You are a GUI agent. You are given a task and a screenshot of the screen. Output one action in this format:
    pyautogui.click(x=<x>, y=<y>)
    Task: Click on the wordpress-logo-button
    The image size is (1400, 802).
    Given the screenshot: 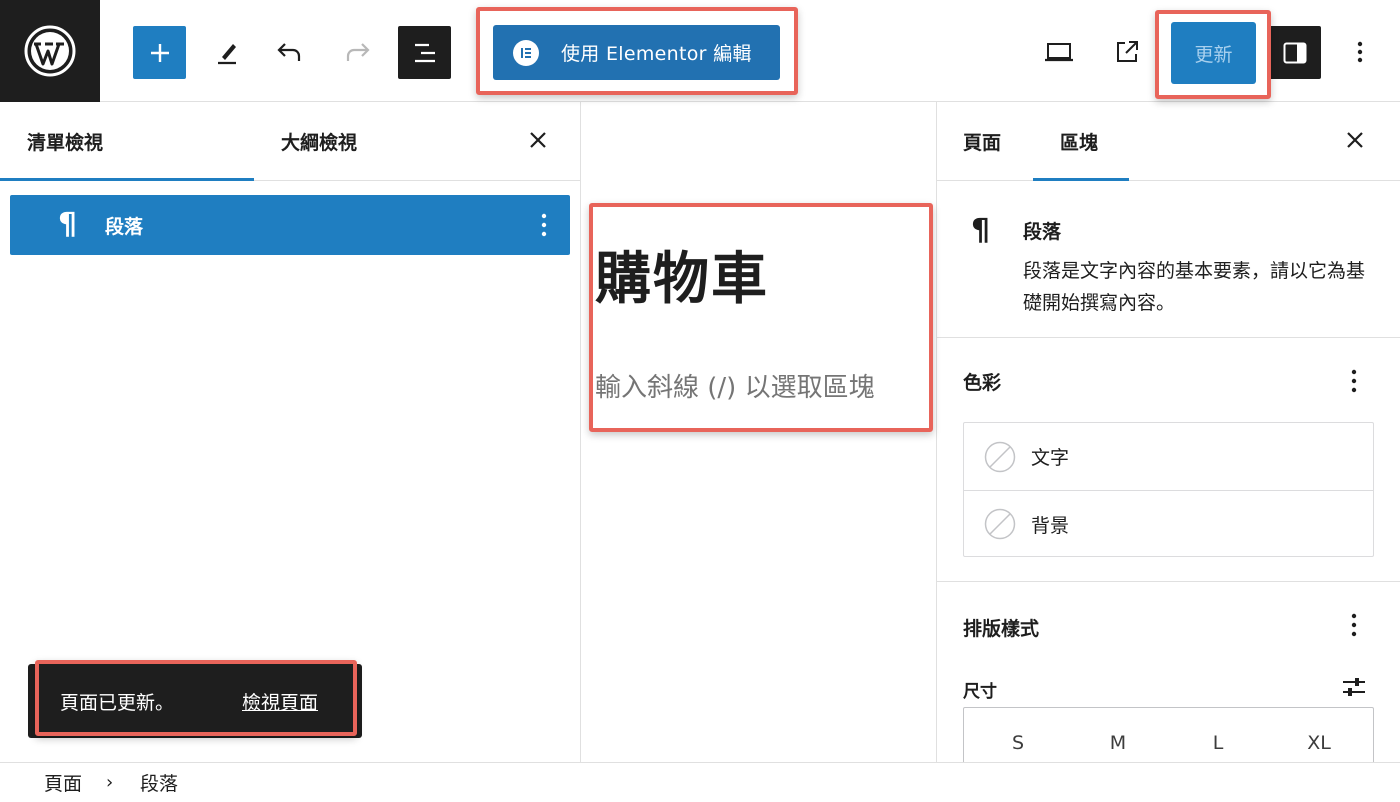 What is the action you would take?
    pyautogui.click(x=50, y=51)
    